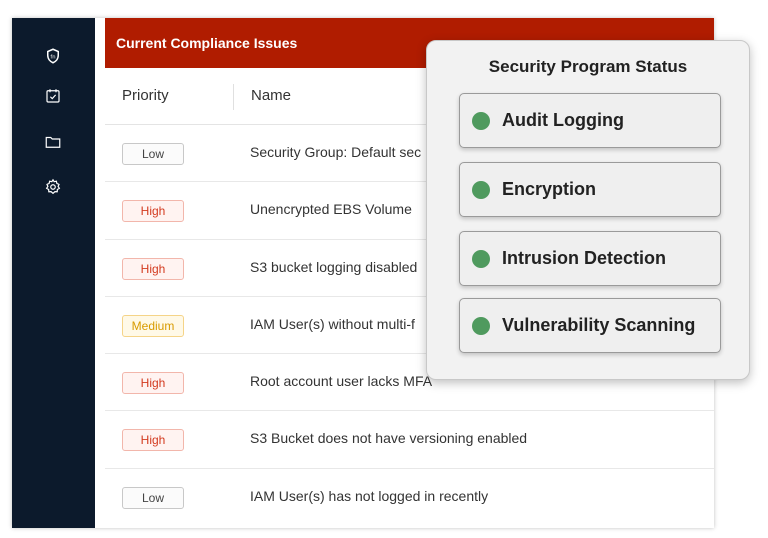  I want to click on status-item-label: Encryption, so click(549, 189).